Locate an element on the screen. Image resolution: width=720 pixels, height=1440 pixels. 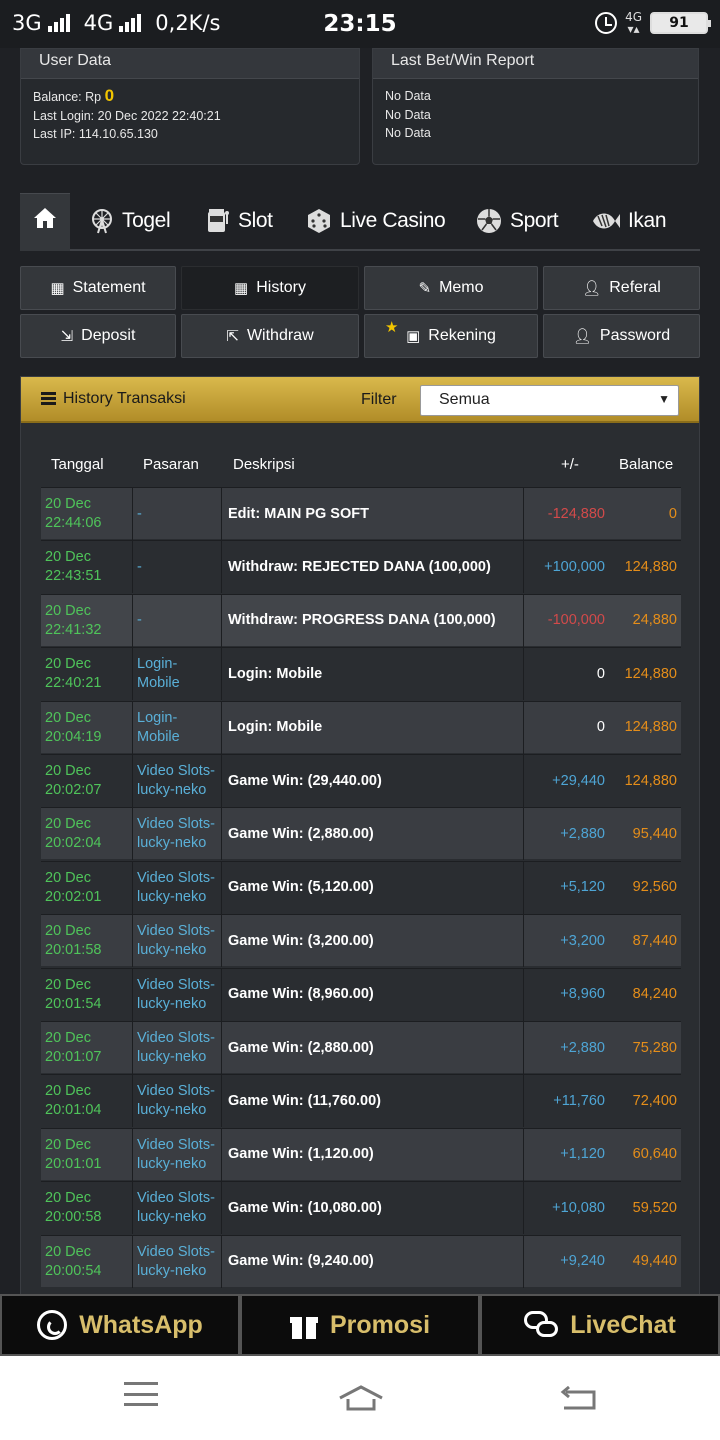
edit-icon: ✎ is located at coordinates (425, 288).